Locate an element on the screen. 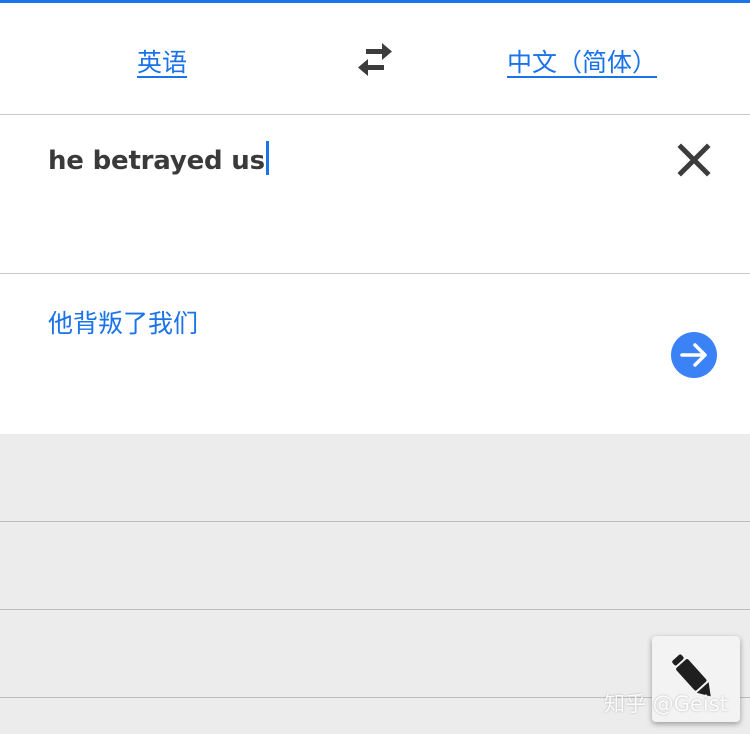 The width and height of the screenshot is (750, 734). open-translation-button is located at coordinates (694, 355).